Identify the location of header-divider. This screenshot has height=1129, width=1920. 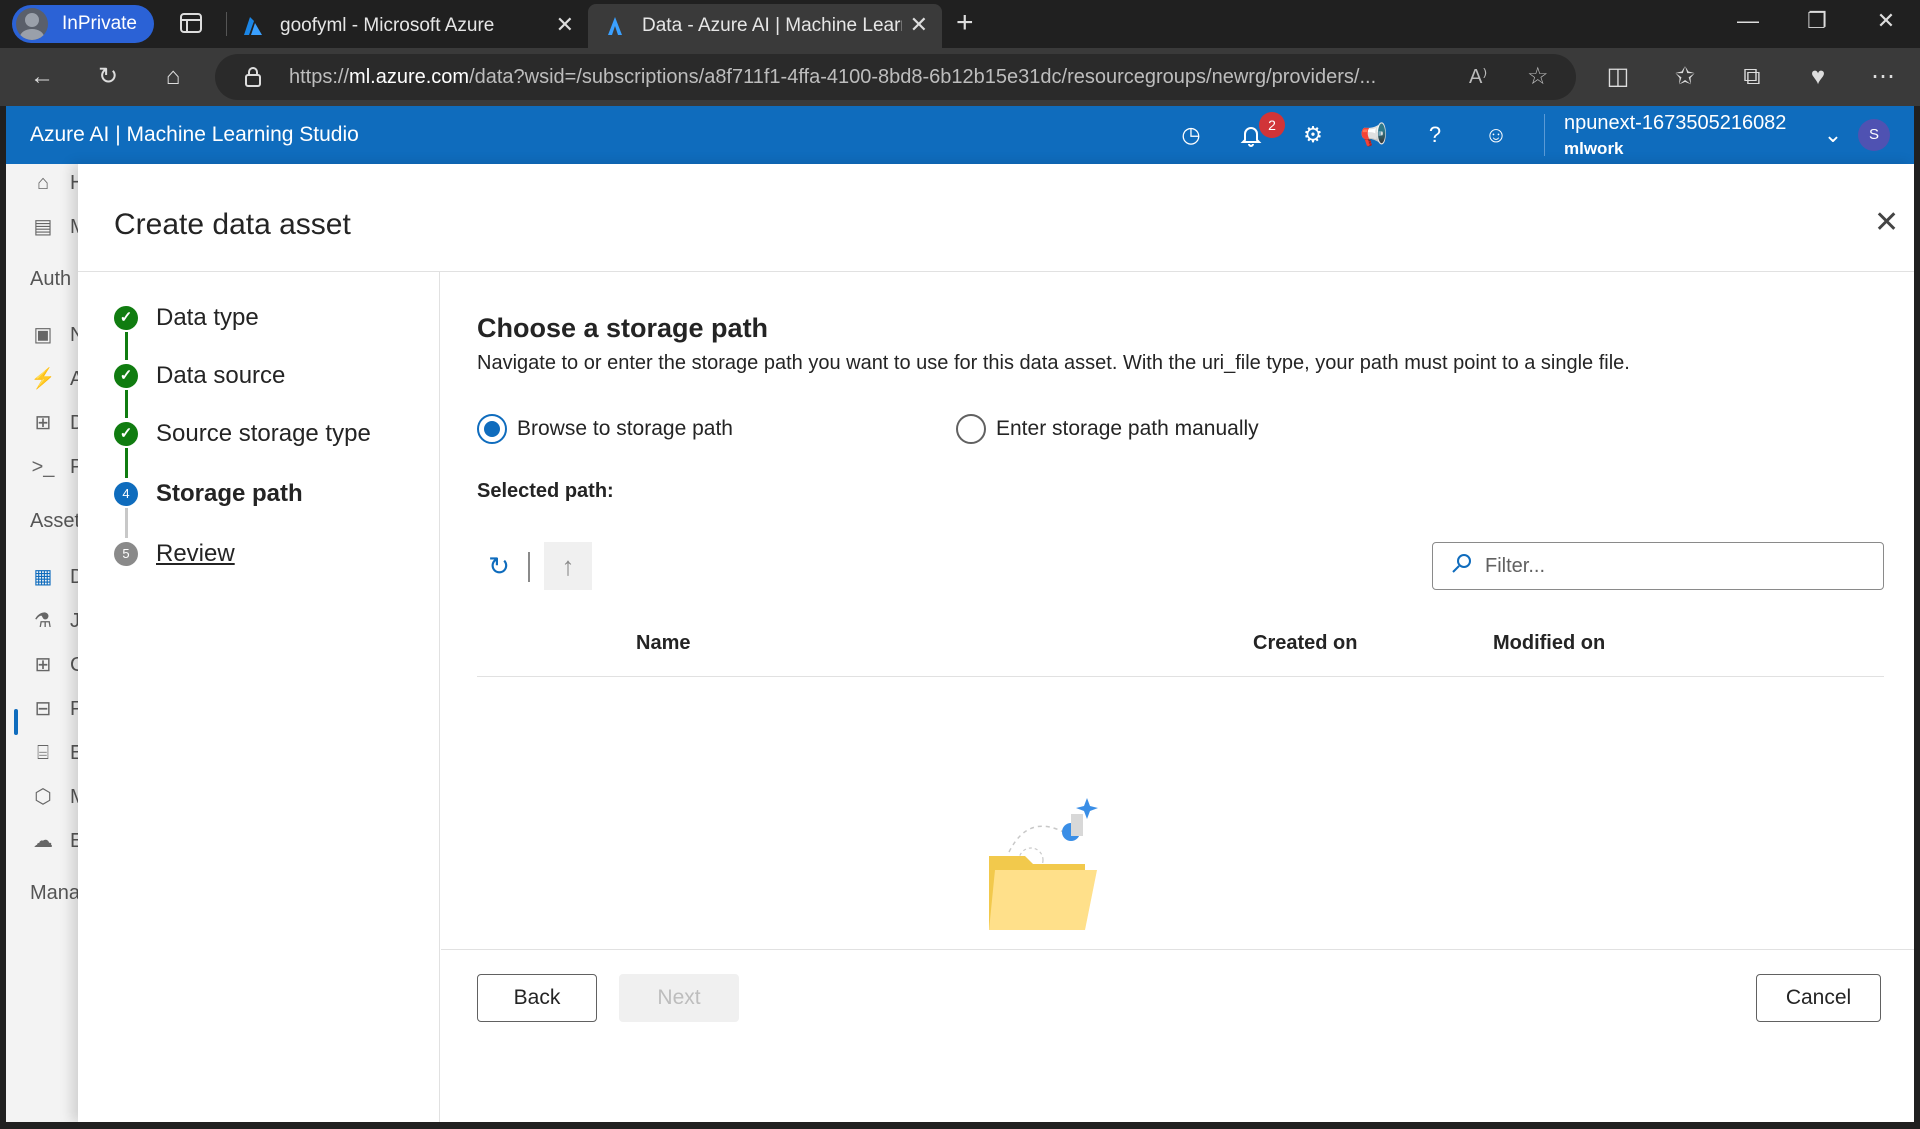
(1544, 135).